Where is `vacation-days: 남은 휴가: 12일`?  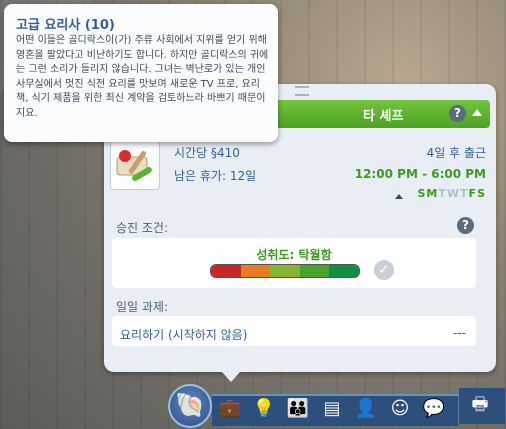 vacation-days: 남은 휴가: 12일 is located at coordinates (215, 176).